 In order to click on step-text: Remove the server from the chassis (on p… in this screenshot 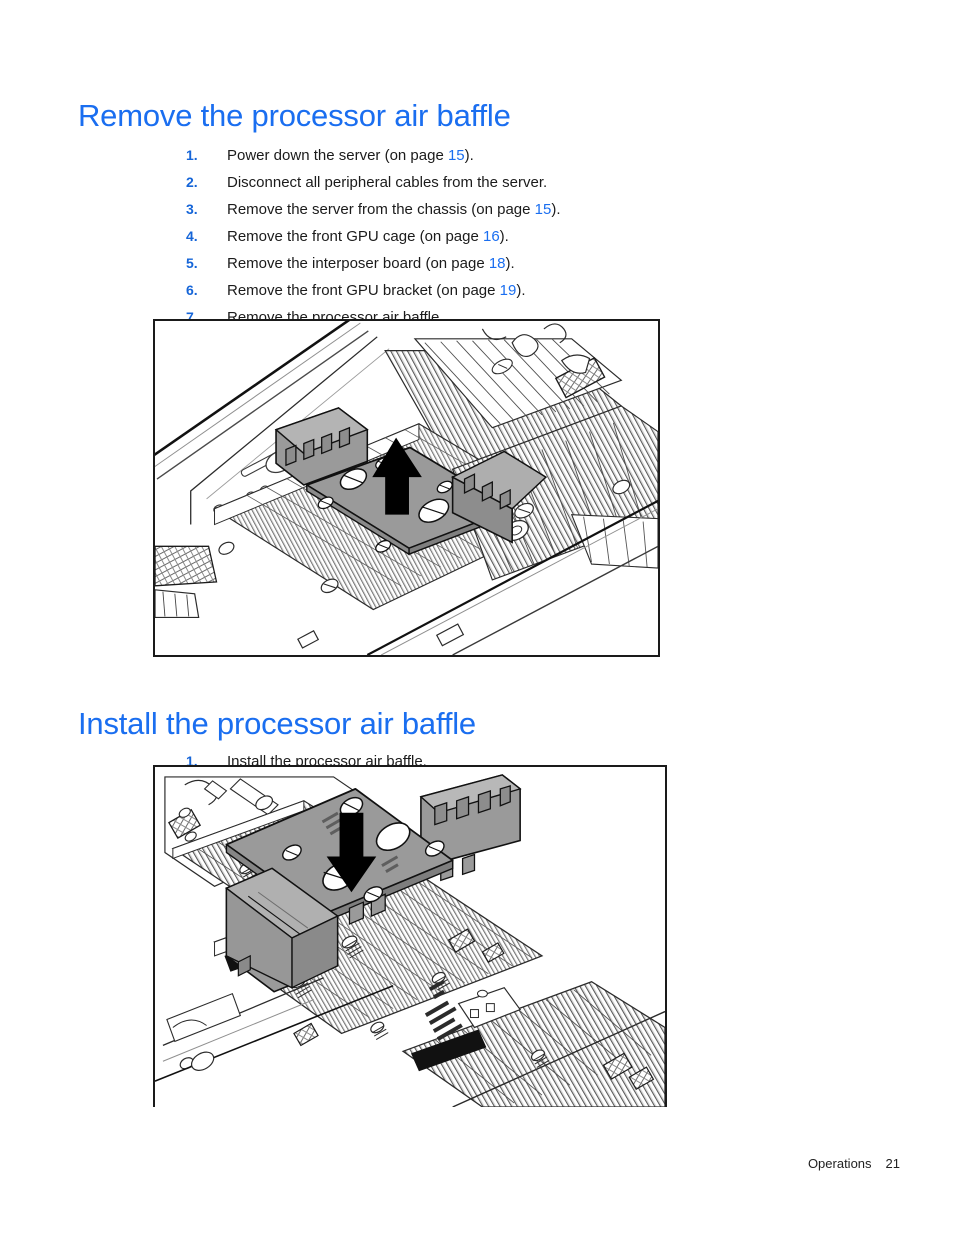, I will do `click(394, 209)`.